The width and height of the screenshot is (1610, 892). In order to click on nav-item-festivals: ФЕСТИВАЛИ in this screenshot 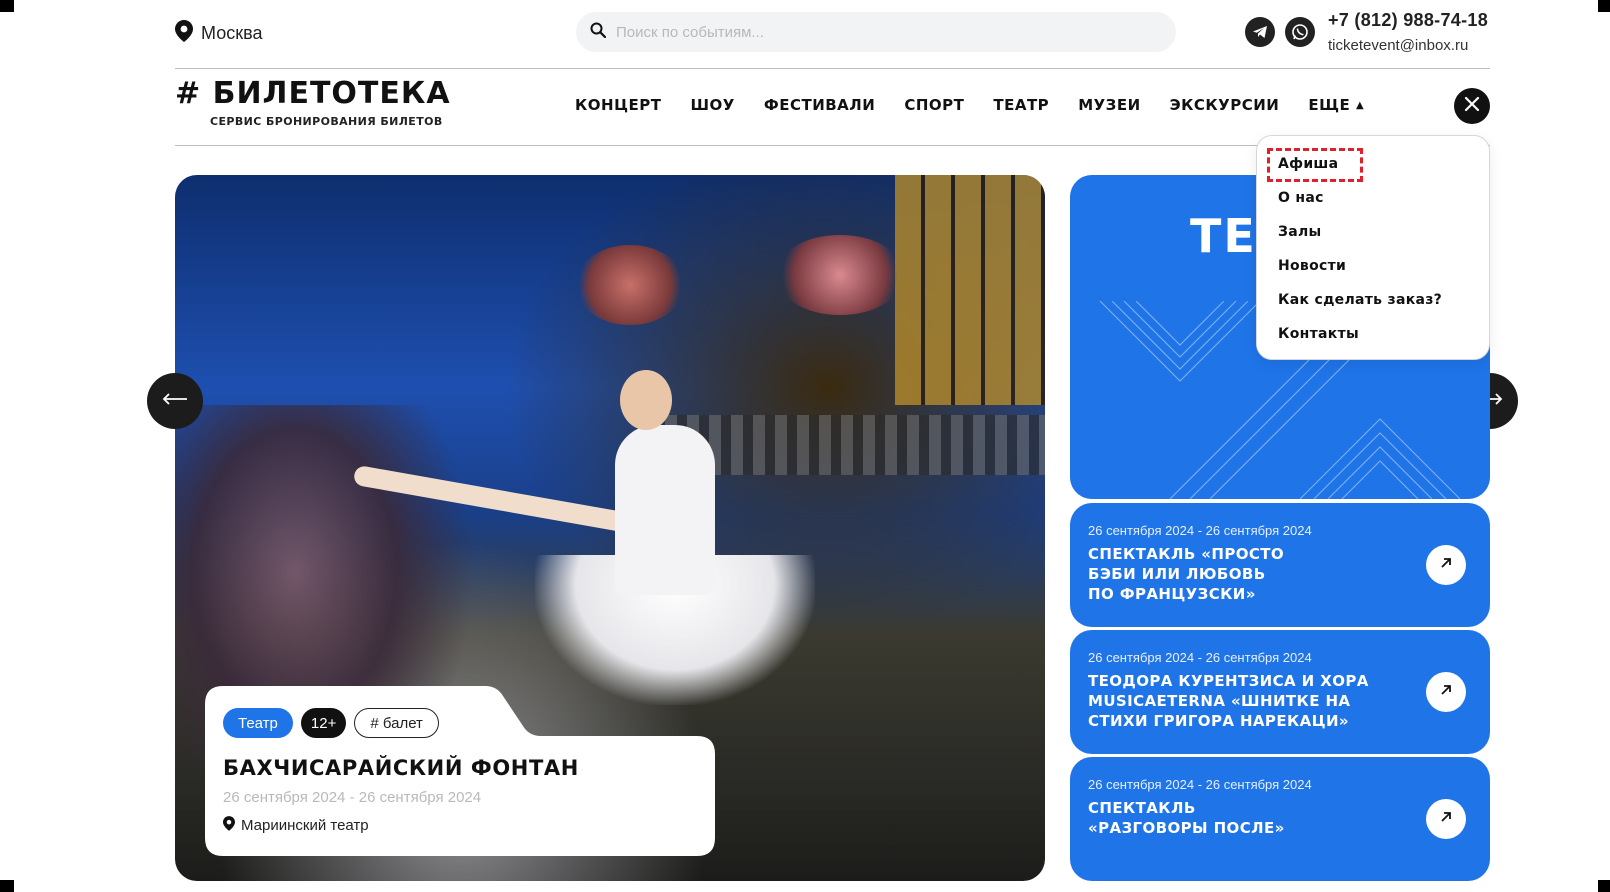, I will do `click(819, 105)`.